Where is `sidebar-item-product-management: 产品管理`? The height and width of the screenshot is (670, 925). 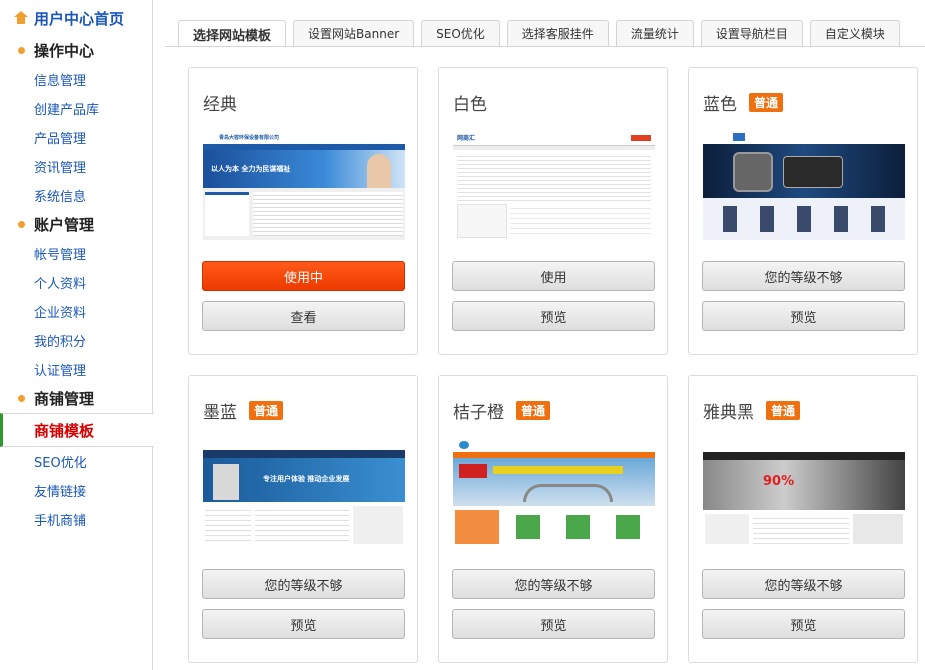
sidebar-item-product-management: 产品管理 is located at coordinates (76, 137).